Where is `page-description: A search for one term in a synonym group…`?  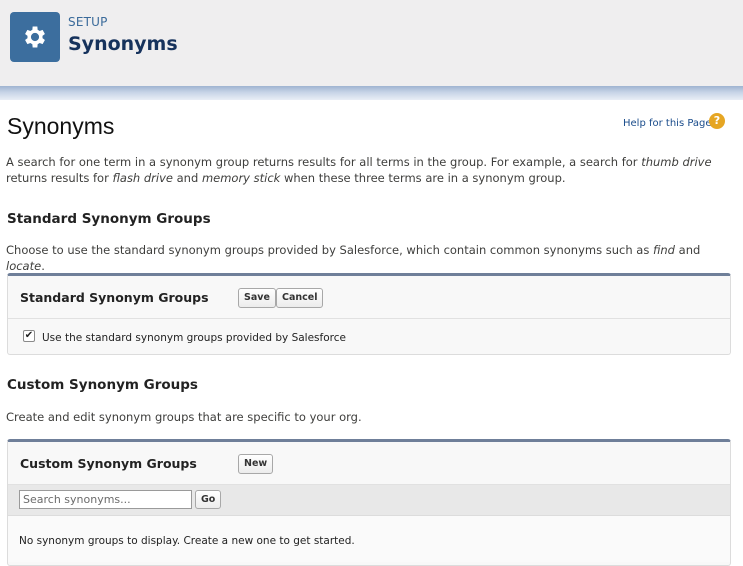 page-description: A search for one term in a synonym group… is located at coordinates (359, 170).